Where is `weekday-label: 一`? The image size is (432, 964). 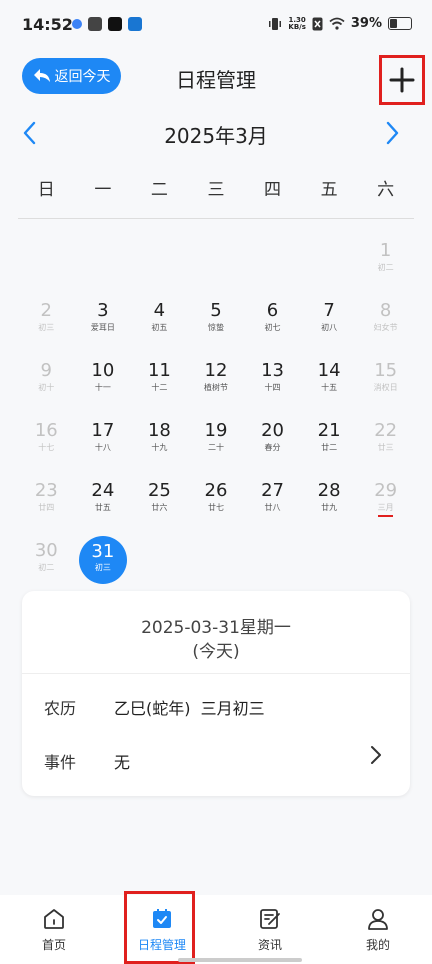 weekday-label: 一 is located at coordinates (103, 190).